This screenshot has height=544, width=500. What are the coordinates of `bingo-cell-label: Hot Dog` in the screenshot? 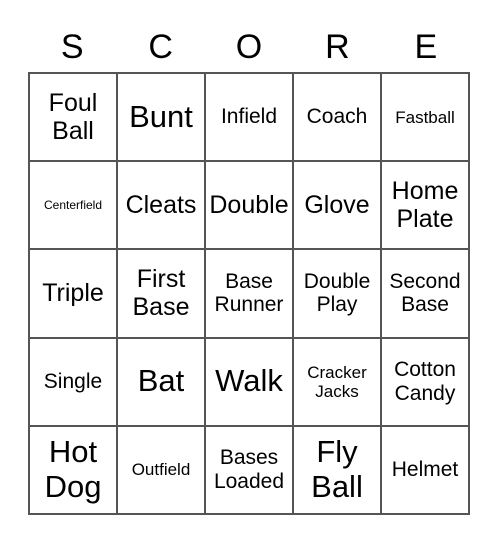 It's located at (73, 469).